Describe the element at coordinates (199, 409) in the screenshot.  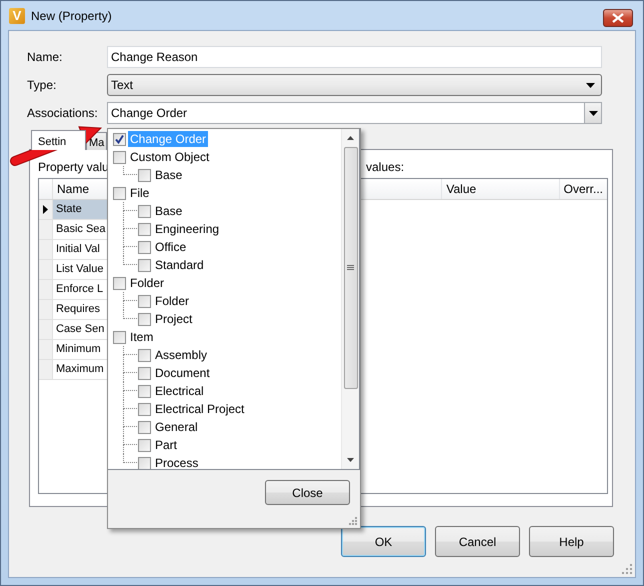
I see `tree-item: Electrical Project` at that location.